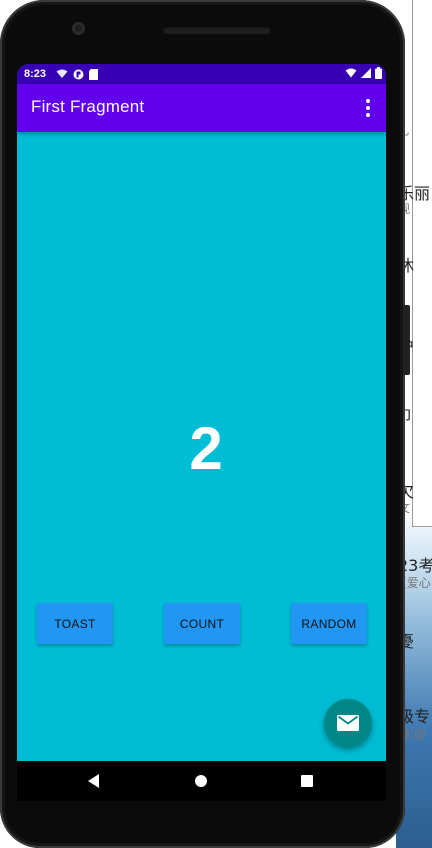 The image size is (432, 848). Describe the element at coordinates (94, 74) in the screenshot. I see `sd-card-icon` at that location.